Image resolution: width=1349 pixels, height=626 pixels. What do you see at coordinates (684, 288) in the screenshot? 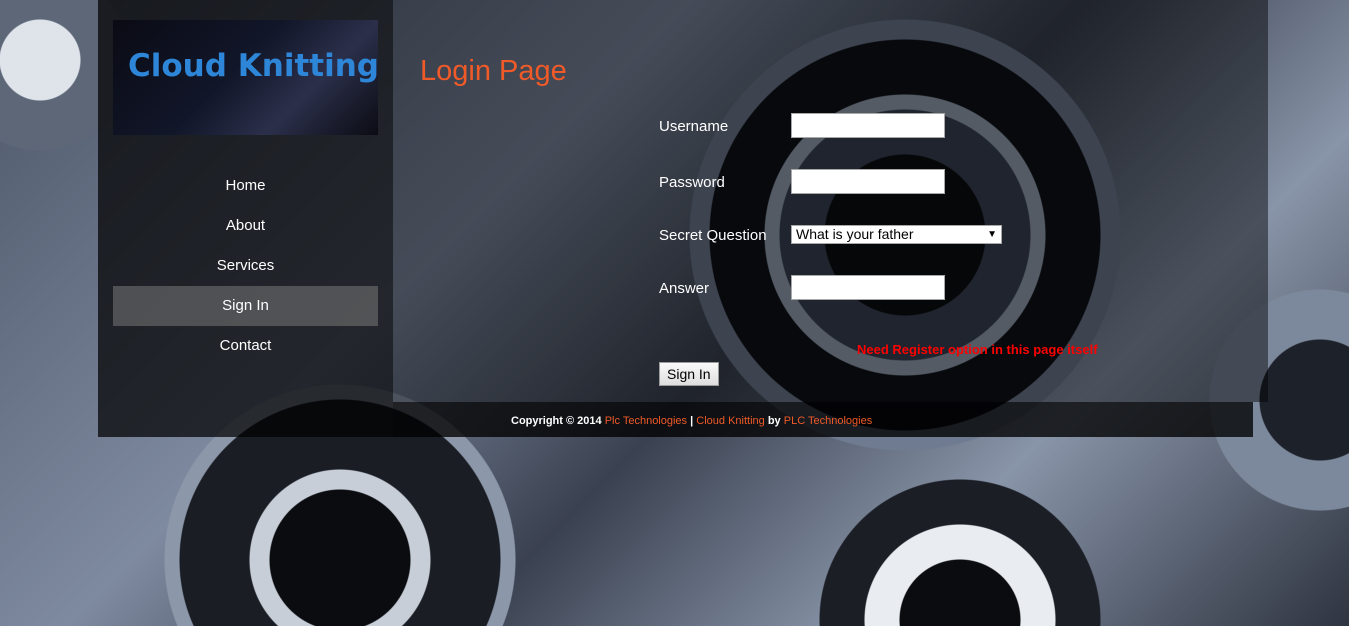
I see `answer-label: Answer` at bounding box center [684, 288].